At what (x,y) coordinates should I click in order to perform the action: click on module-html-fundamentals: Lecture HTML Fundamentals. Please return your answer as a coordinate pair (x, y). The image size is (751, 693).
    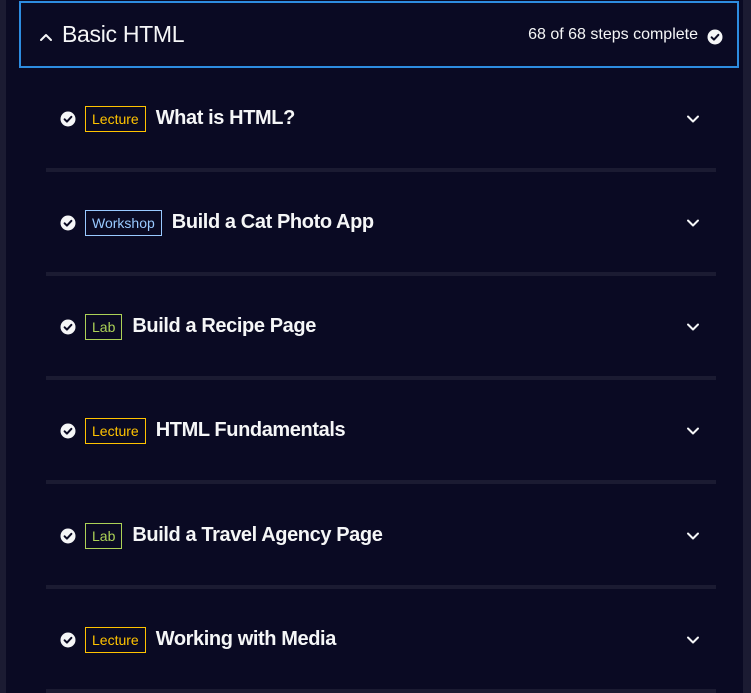
    Looking at the image, I should click on (381, 432).